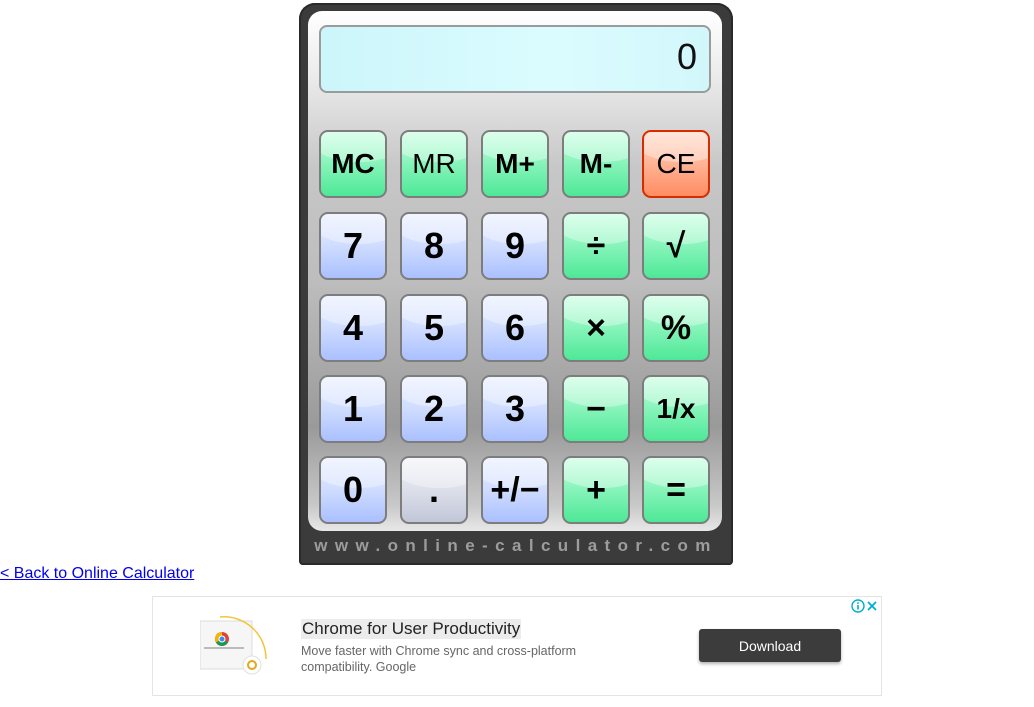 The height and width of the screenshot is (707, 1034). What do you see at coordinates (515, 59) in the screenshot?
I see `calculator-display: 0` at bounding box center [515, 59].